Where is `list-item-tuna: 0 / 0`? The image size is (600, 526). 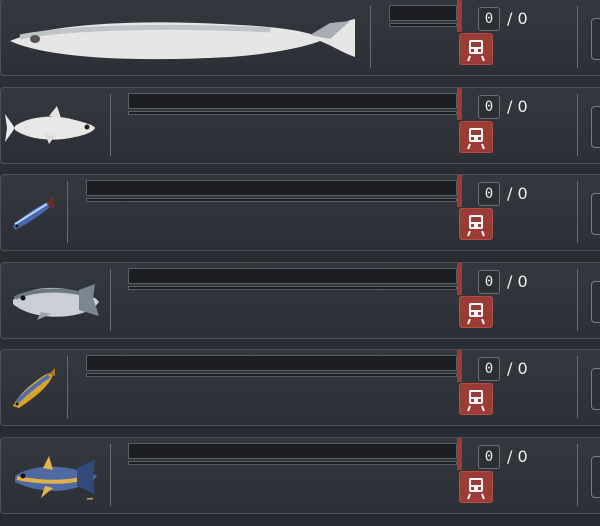 list-item-tuna: 0 / 0 is located at coordinates (300, 475).